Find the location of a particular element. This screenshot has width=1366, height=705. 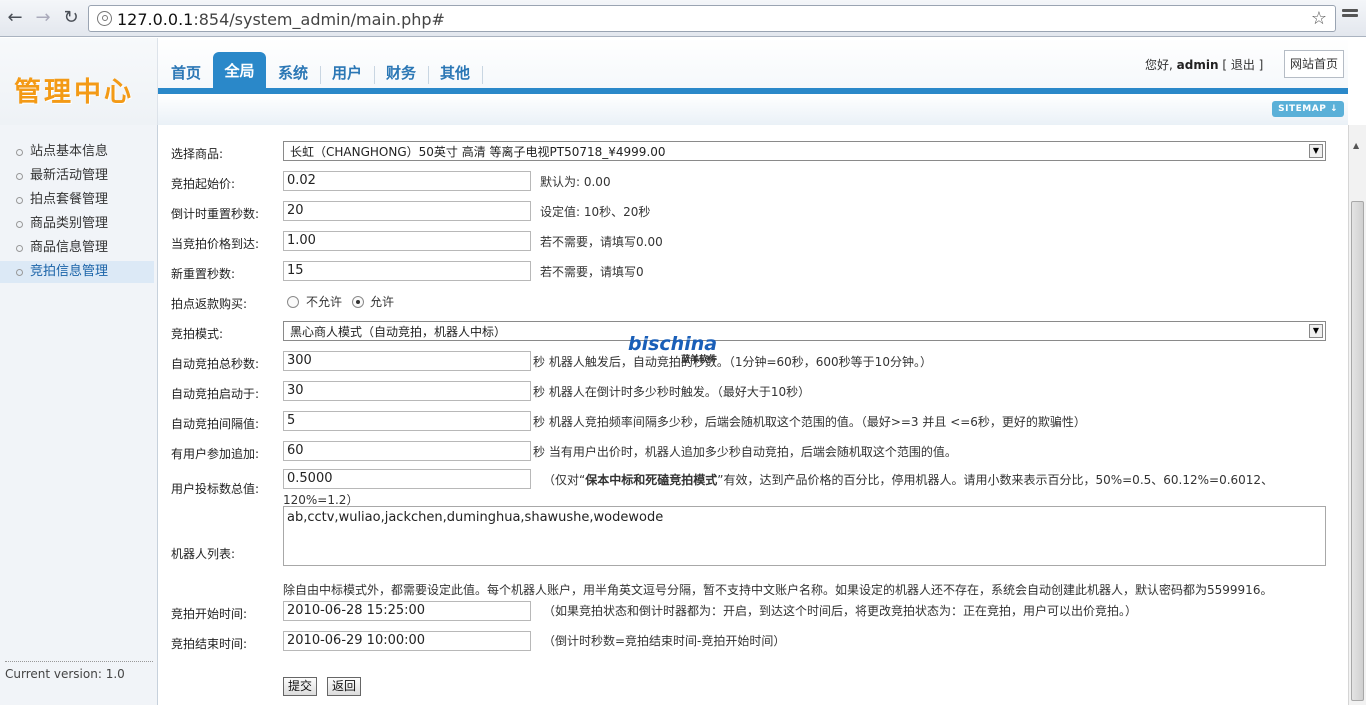

logout-link: [ 退出 ] is located at coordinates (1242, 65).